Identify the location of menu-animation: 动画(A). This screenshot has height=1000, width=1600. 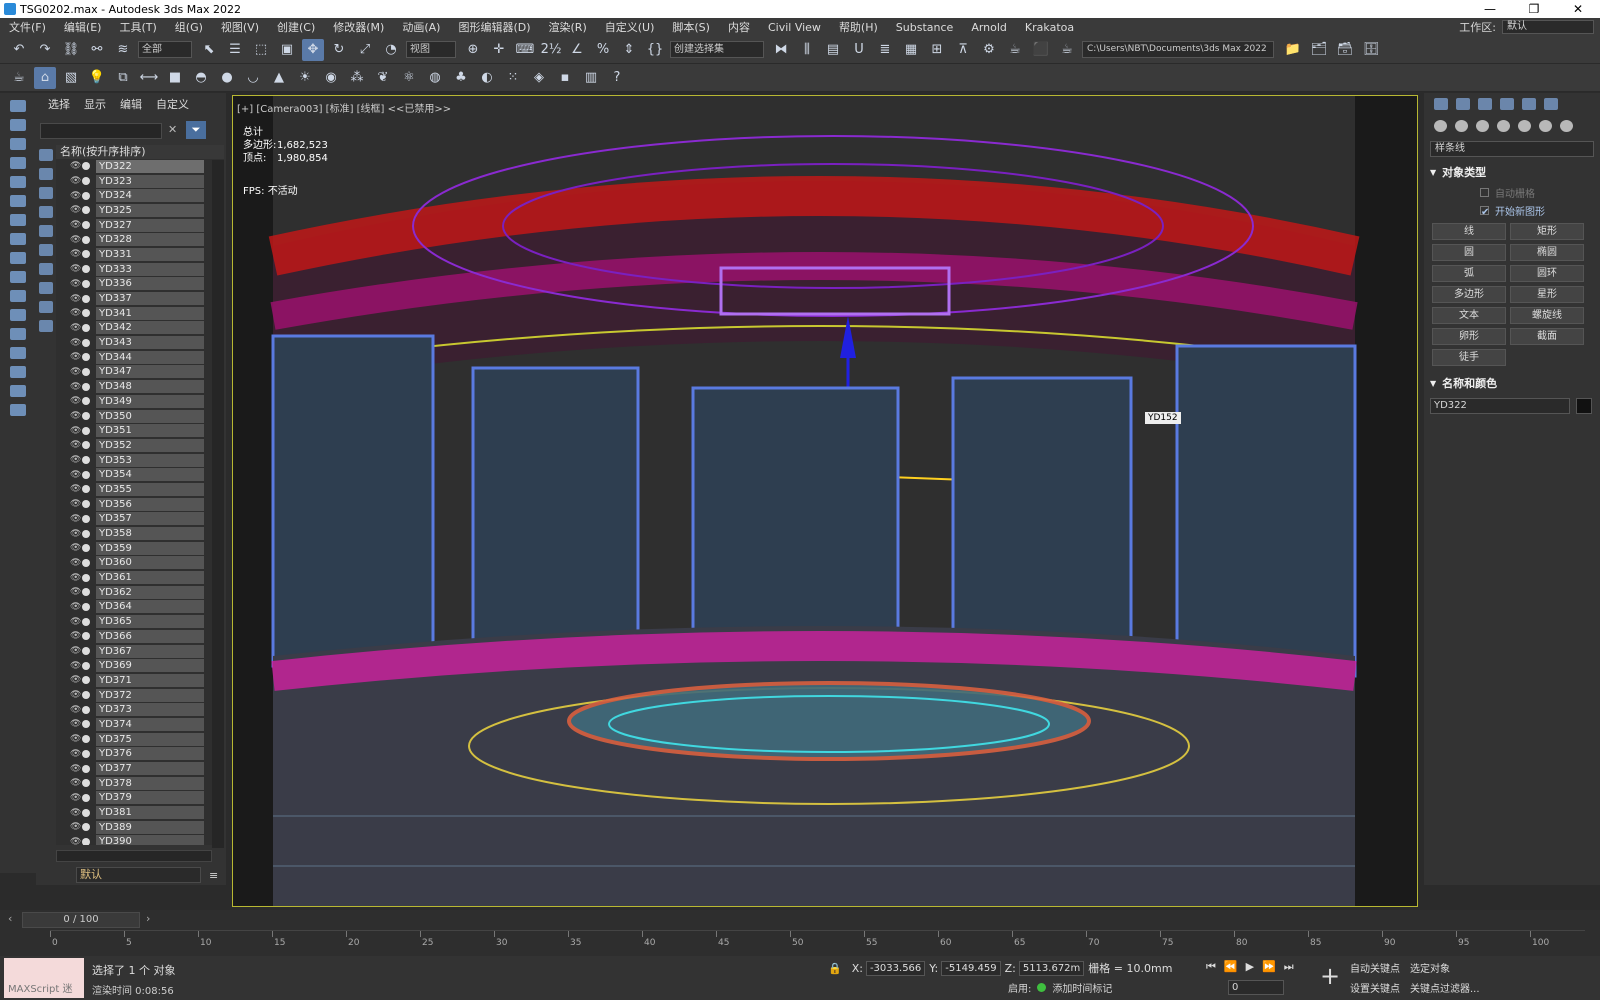
(421, 27).